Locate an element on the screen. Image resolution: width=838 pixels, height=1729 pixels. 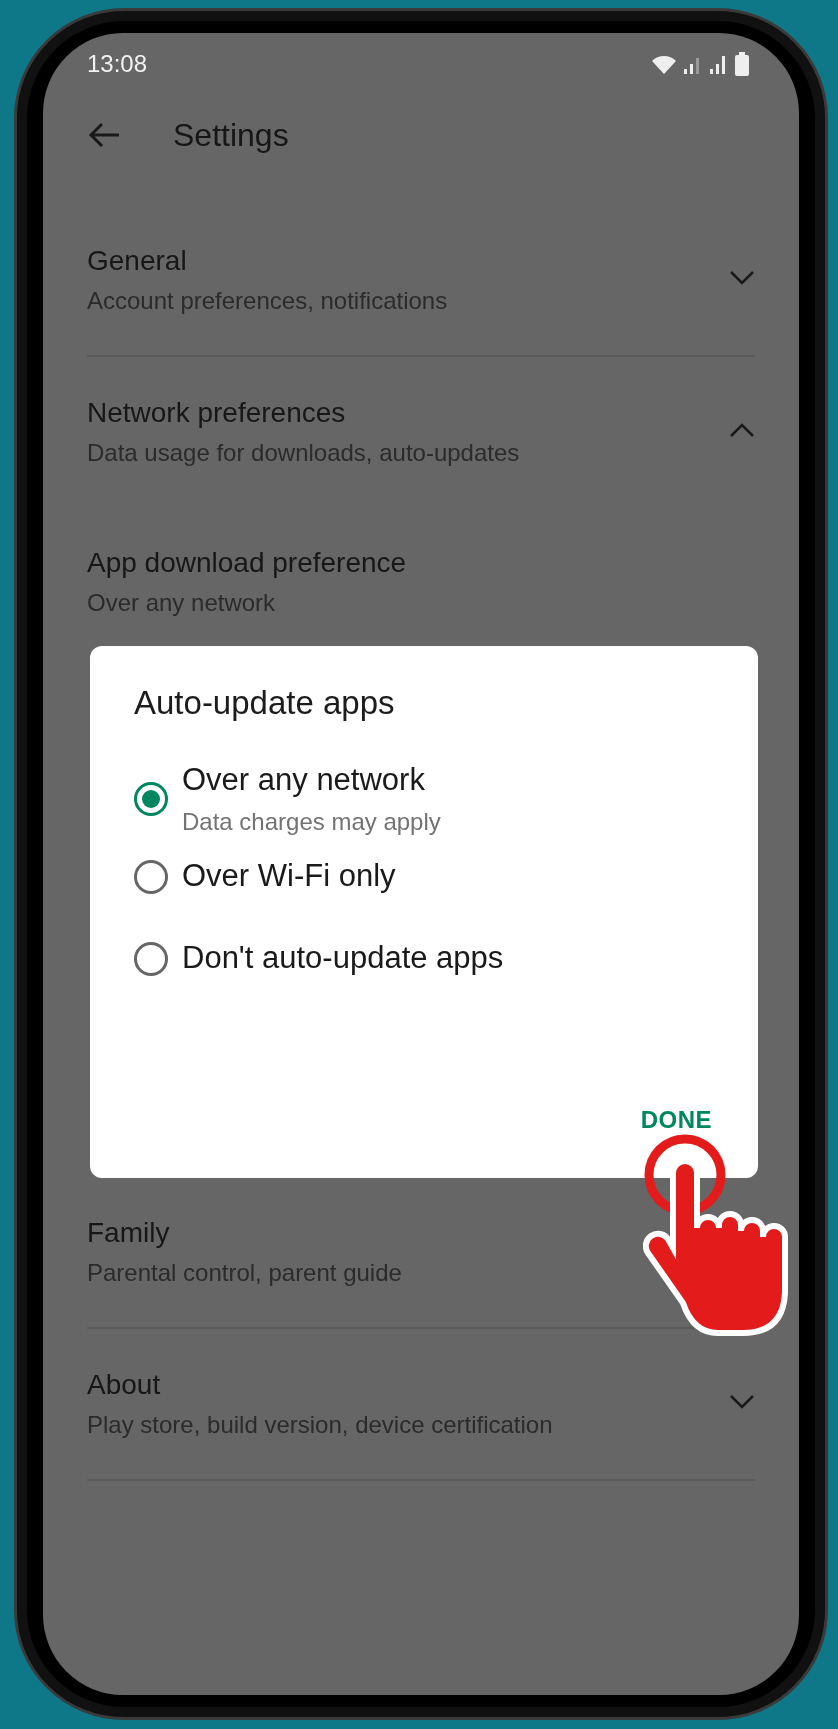
done-button: DONE is located at coordinates (676, 1120).